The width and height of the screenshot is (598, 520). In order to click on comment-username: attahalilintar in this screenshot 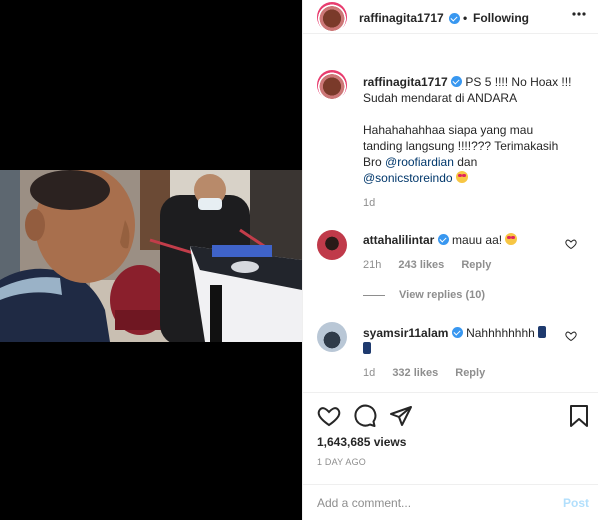, I will do `click(398, 240)`.